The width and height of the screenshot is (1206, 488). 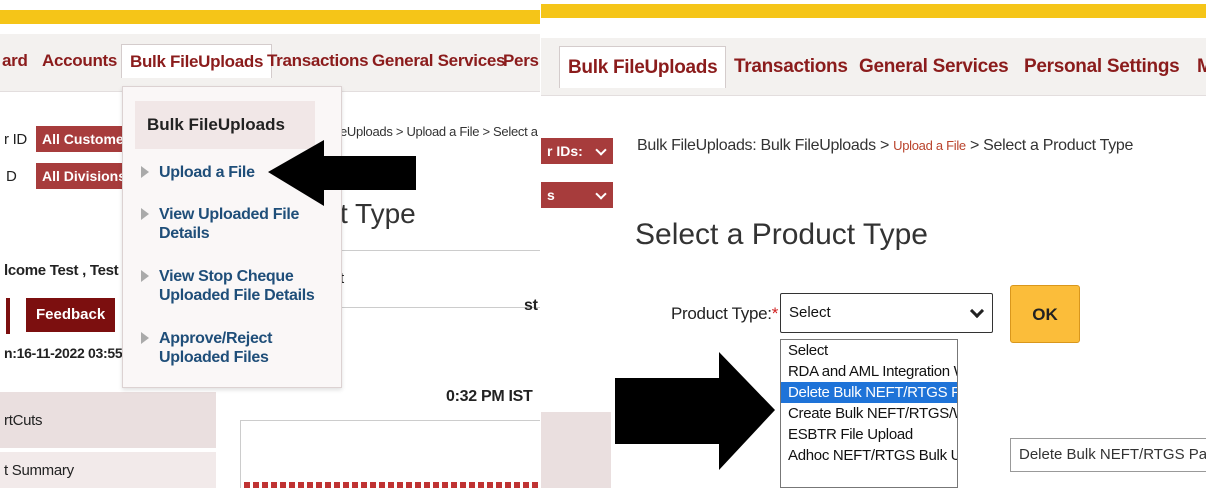 What do you see at coordinates (342, 173) in the screenshot?
I see `annotation-arrow-left-icon` at bounding box center [342, 173].